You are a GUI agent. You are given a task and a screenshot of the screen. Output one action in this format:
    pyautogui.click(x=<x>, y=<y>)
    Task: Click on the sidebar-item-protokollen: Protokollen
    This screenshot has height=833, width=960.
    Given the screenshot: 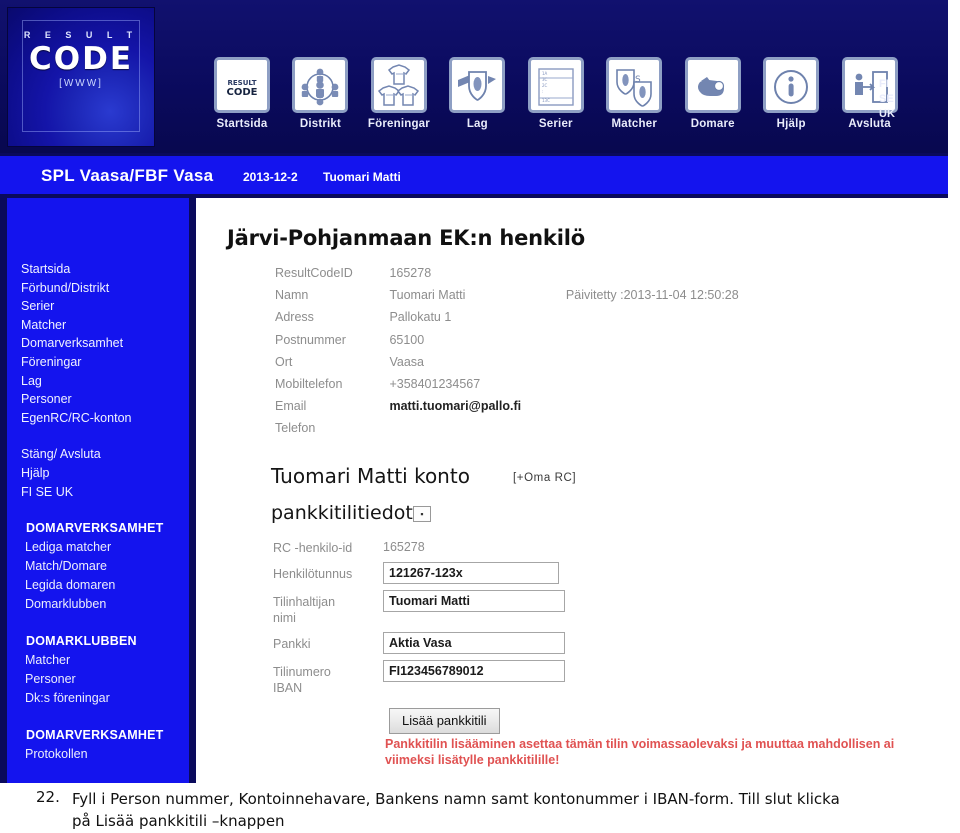 What is the action you would take?
    pyautogui.click(x=105, y=754)
    